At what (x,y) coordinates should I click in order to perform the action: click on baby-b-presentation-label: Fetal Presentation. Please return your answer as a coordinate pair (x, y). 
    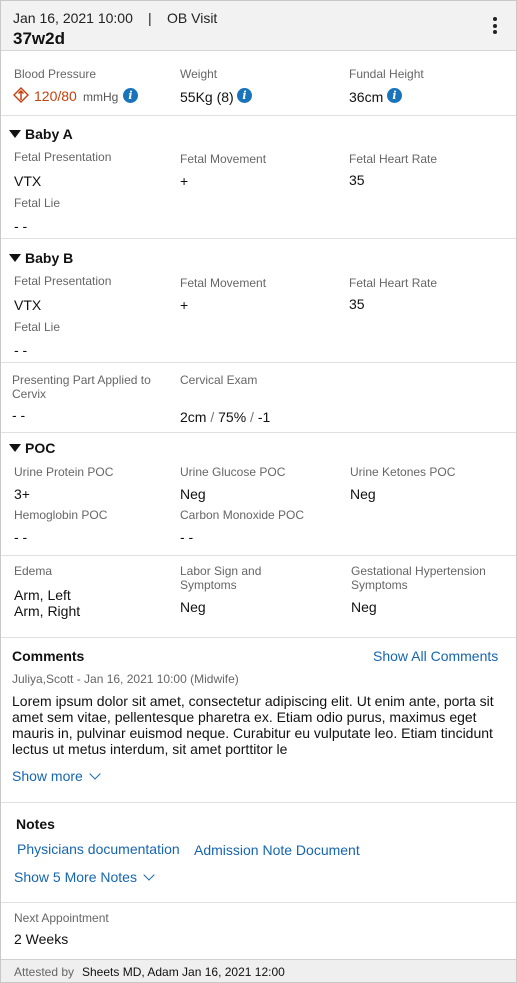
    Looking at the image, I should click on (63, 281).